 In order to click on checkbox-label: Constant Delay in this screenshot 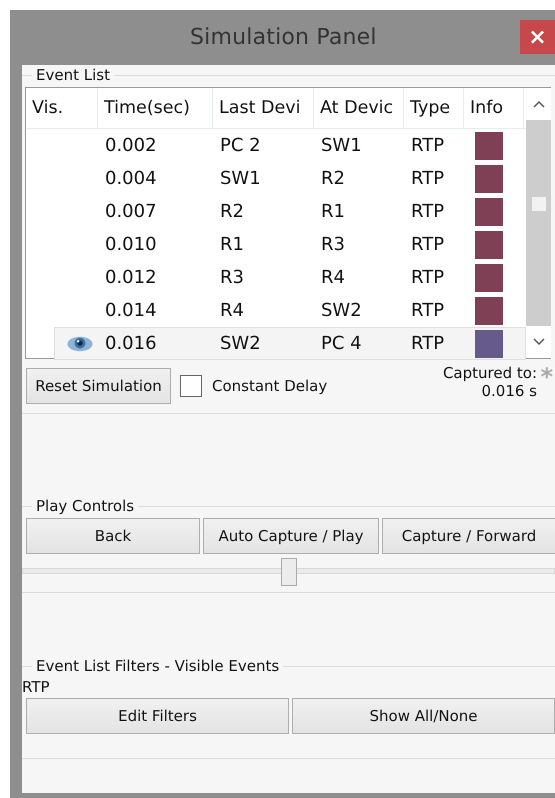, I will do `click(270, 386)`.